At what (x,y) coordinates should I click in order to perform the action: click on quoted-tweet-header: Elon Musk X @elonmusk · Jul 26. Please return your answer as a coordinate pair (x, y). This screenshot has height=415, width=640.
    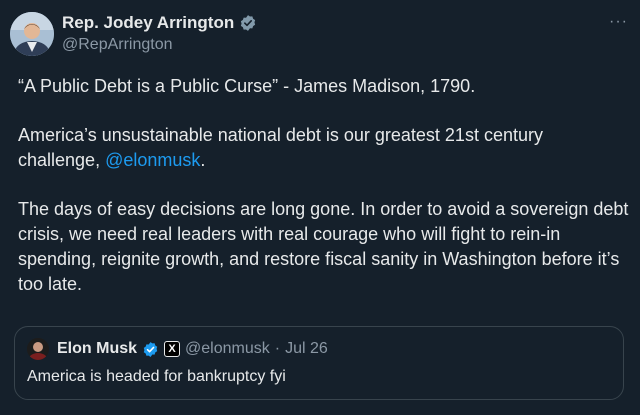
    Looking at the image, I should click on (177, 349).